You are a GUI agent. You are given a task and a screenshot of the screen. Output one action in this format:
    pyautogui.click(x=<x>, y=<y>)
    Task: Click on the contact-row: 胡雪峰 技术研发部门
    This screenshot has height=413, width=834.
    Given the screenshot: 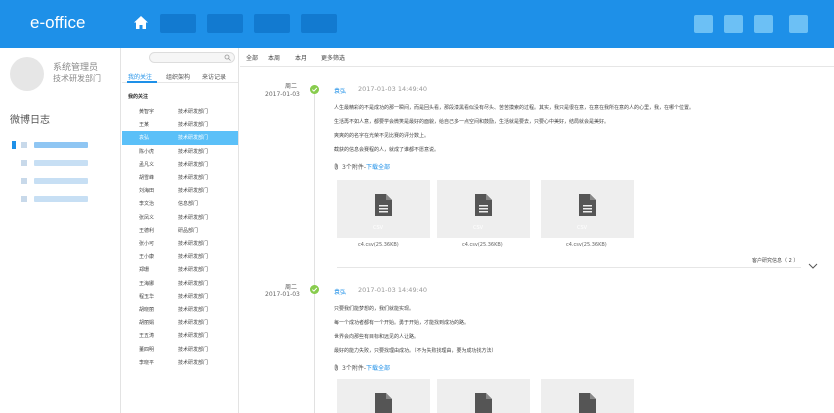 What is the action you would take?
    pyautogui.click(x=180, y=177)
    